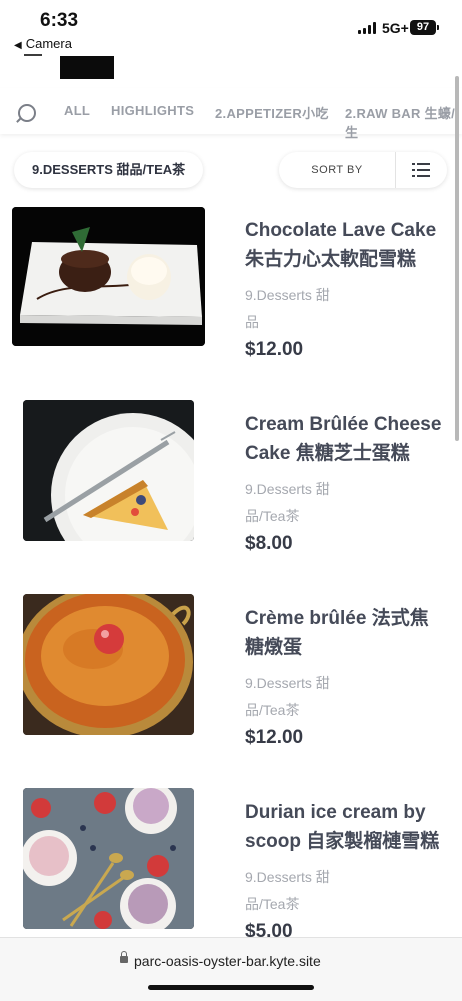  I want to click on status-bar: 6:33 ◀ Camera 5G+ 97, so click(231, 28).